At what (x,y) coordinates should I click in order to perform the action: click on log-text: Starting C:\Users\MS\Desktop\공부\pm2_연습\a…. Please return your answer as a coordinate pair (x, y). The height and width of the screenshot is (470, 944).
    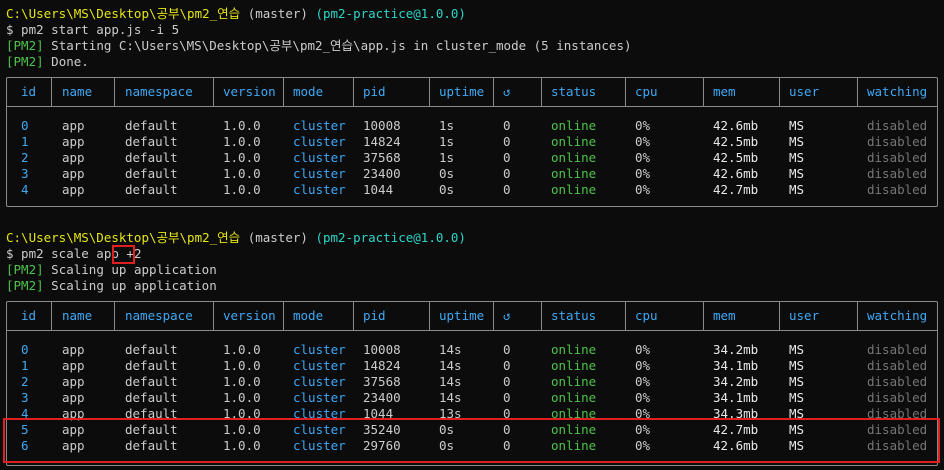
    Looking at the image, I should click on (341, 45).